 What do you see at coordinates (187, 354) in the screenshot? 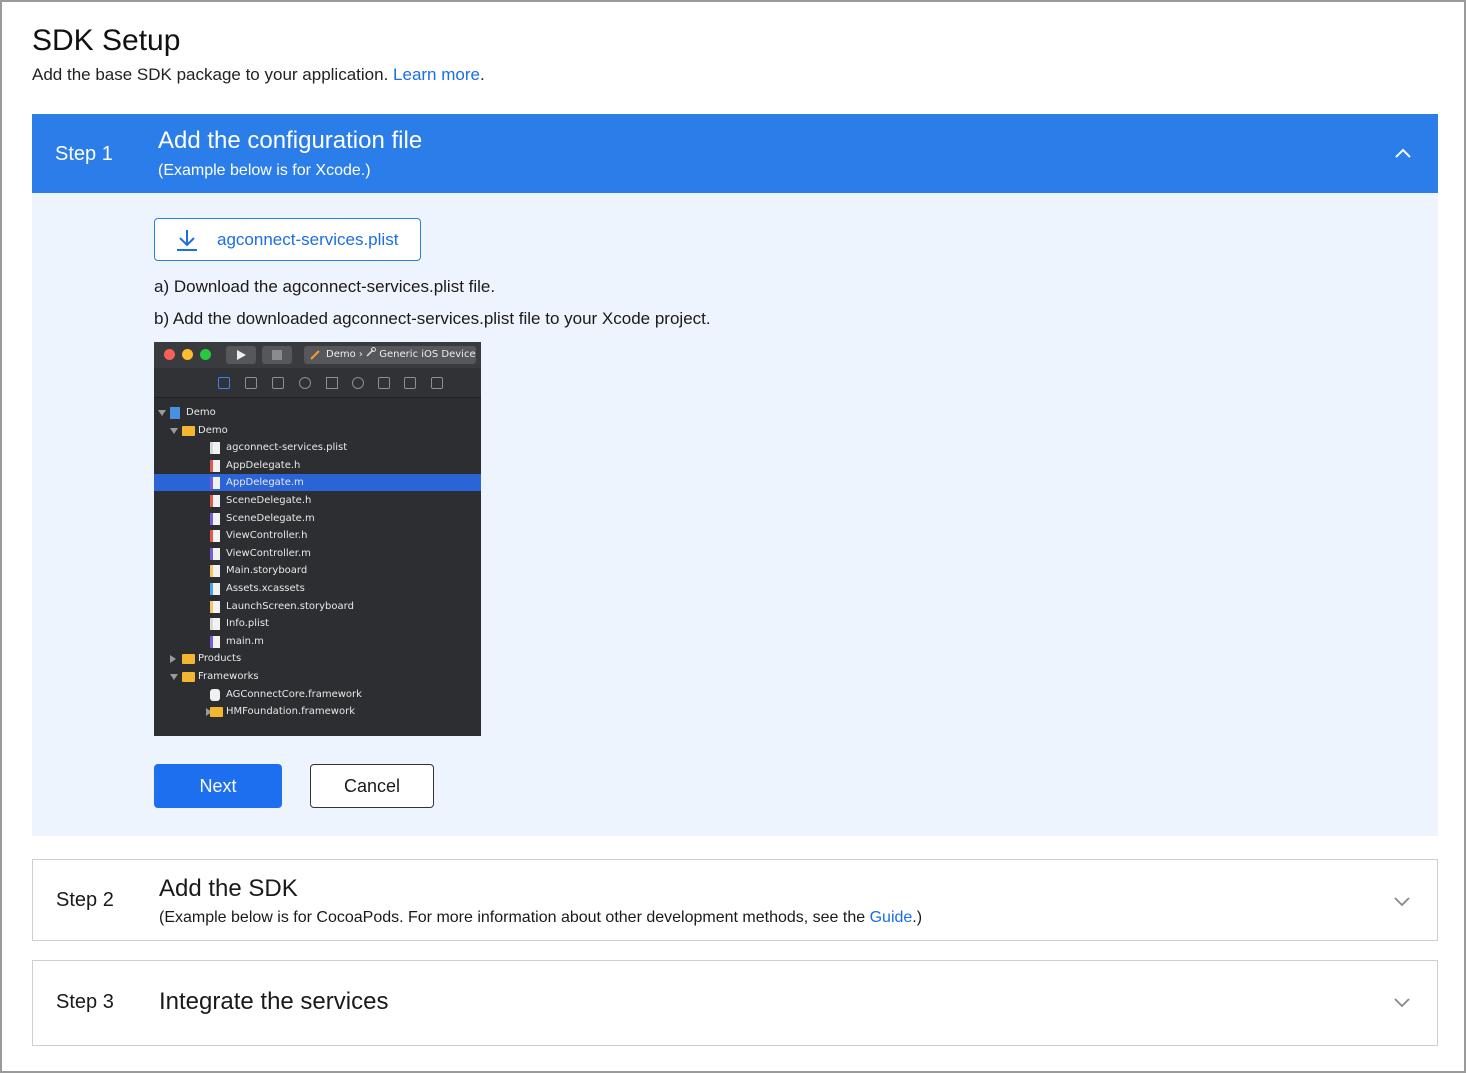
I see `minimize-dot-icon` at bounding box center [187, 354].